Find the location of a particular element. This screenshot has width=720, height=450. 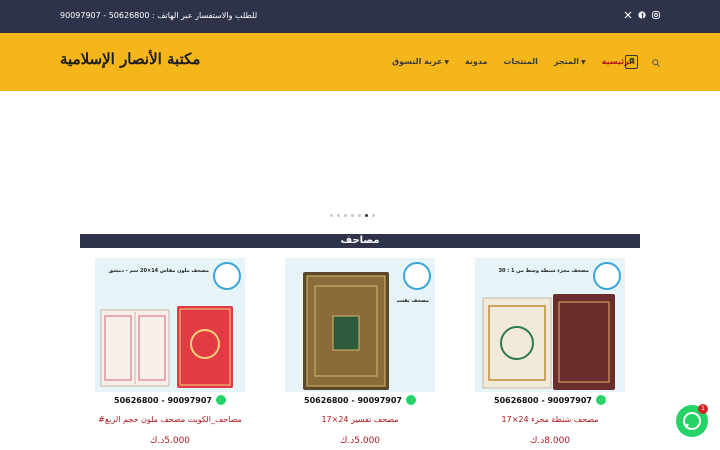

nav-label: عربة التسوق is located at coordinates (417, 61).